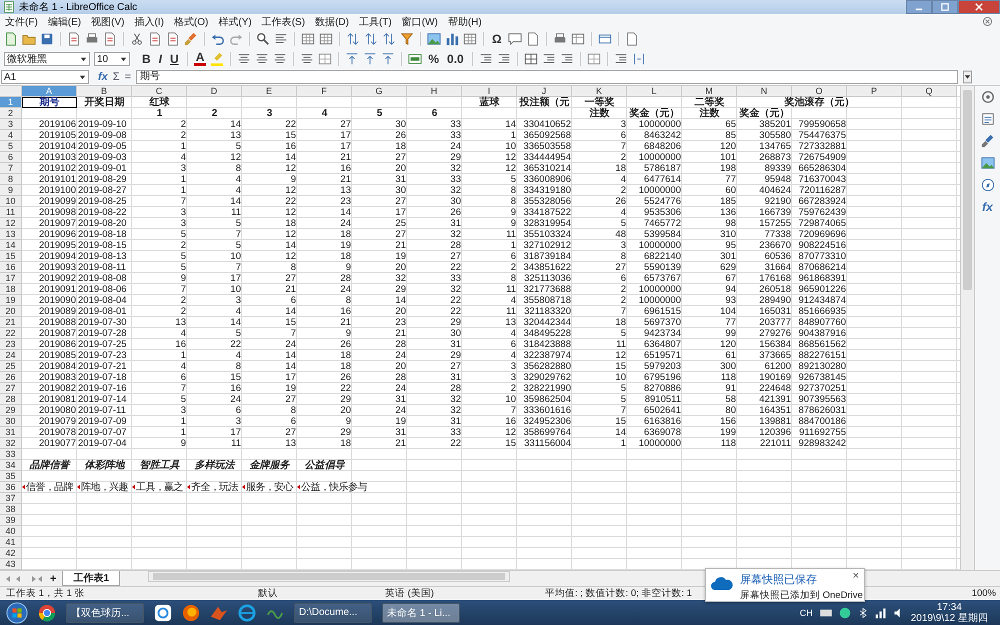 This screenshot has height=625, width=1000. What do you see at coordinates (200, 59) in the screenshot?
I see `font-color-button: A` at bounding box center [200, 59].